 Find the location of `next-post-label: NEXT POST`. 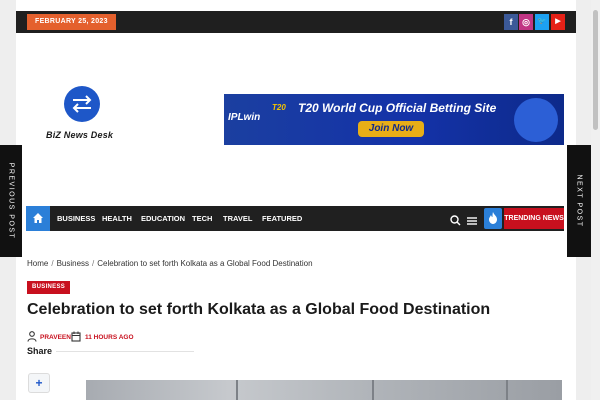

next-post-label: NEXT POST is located at coordinates (579, 201).